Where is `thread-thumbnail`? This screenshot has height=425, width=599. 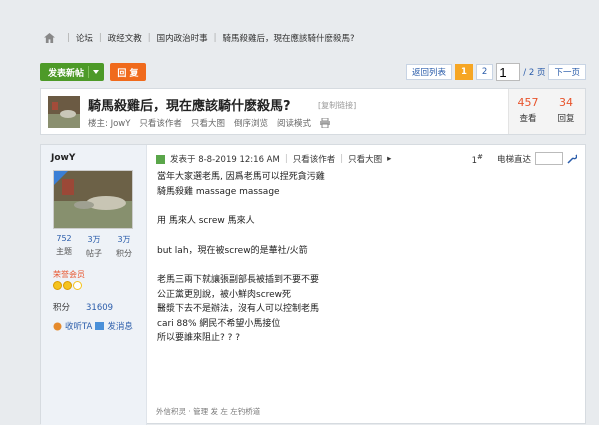
thread-thumbnail is located at coordinates (64, 112).